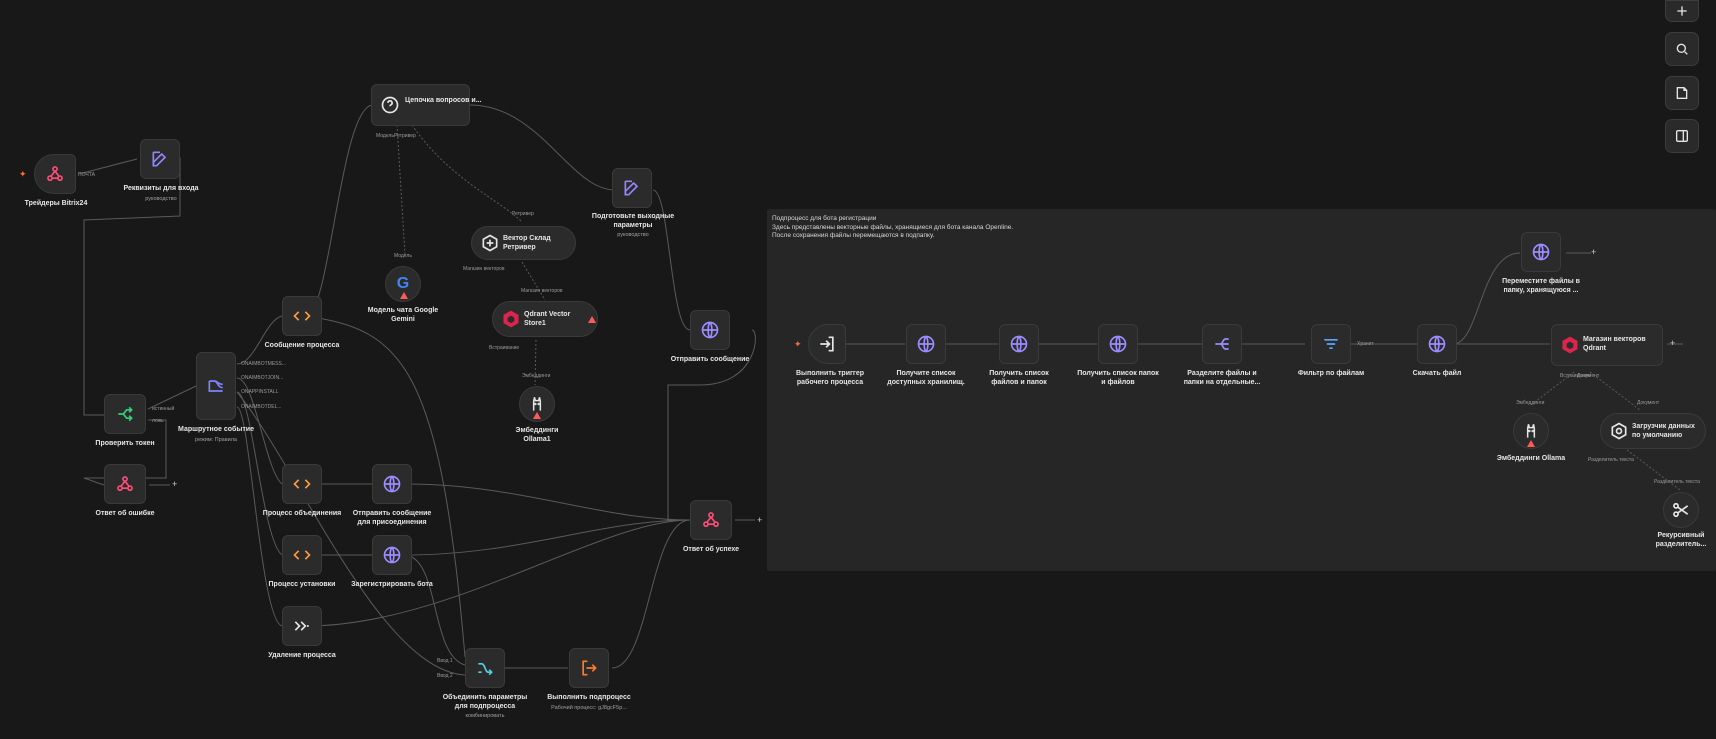 This screenshot has width=1716, height=739. What do you see at coordinates (485, 702) in the screenshot?
I see `node-label: Объединить параметры для подпроцесса` at bounding box center [485, 702].